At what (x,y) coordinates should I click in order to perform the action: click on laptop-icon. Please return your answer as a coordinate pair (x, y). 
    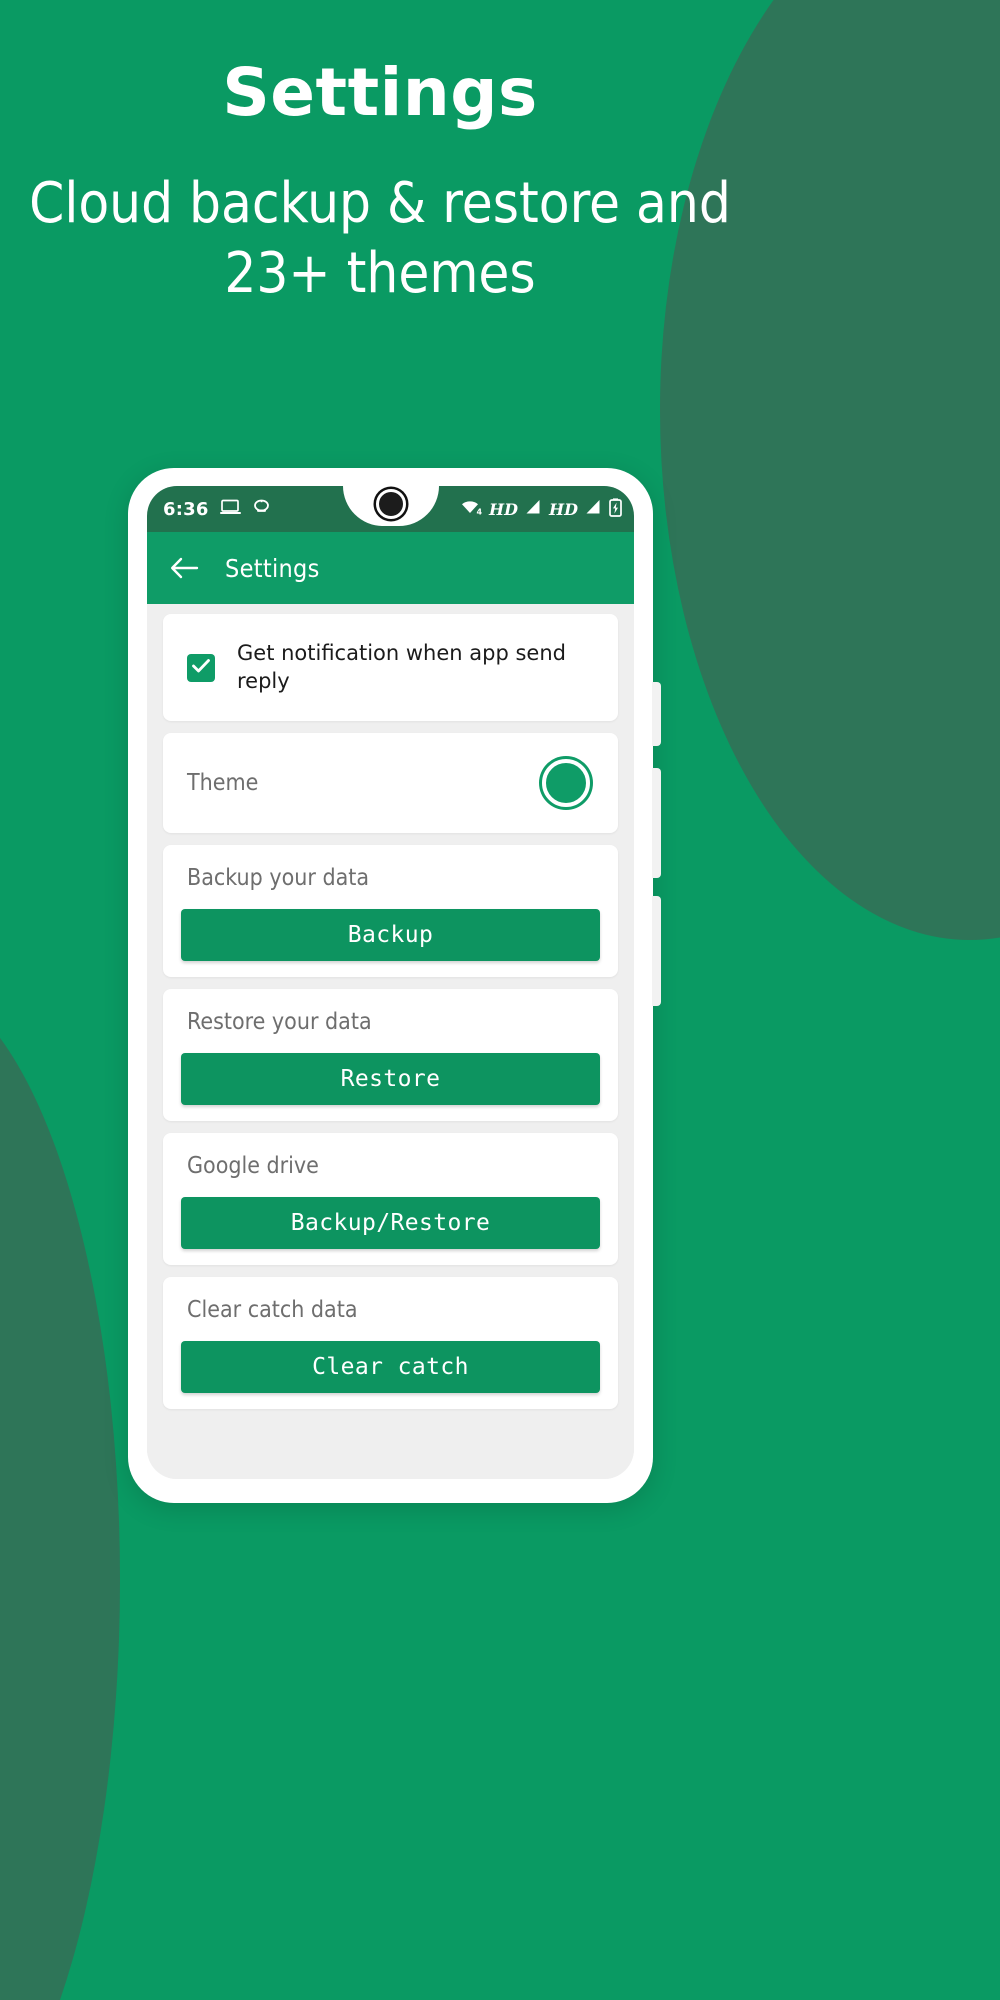
    Looking at the image, I should click on (230, 509).